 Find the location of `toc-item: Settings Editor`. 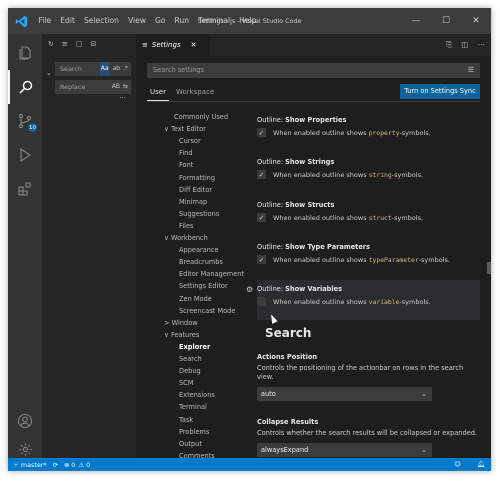

toc-item: Settings Editor is located at coordinates (203, 286).